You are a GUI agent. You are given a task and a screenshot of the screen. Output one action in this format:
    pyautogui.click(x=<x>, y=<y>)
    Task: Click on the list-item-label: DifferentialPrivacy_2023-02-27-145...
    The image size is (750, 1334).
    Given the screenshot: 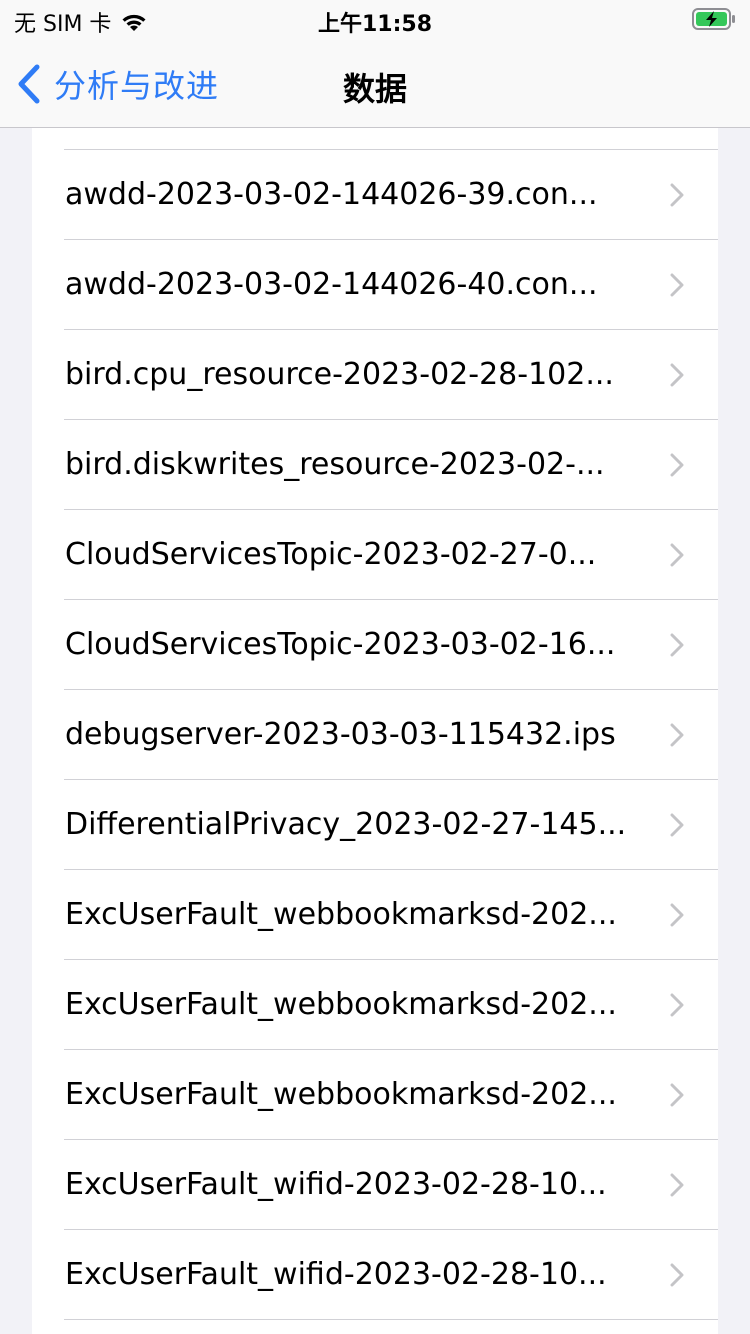 What is the action you would take?
    pyautogui.click(x=346, y=824)
    